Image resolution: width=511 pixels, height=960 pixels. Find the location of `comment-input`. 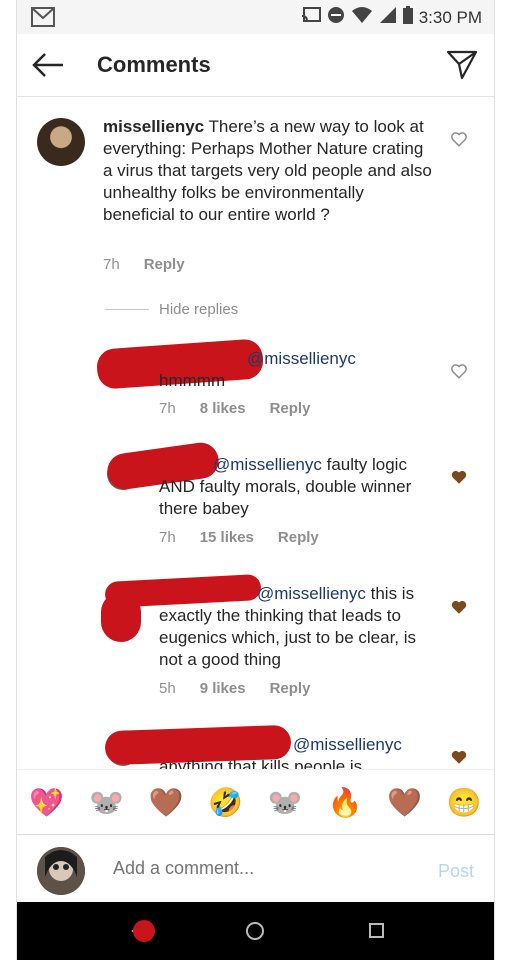

comment-input is located at coordinates (263, 868).